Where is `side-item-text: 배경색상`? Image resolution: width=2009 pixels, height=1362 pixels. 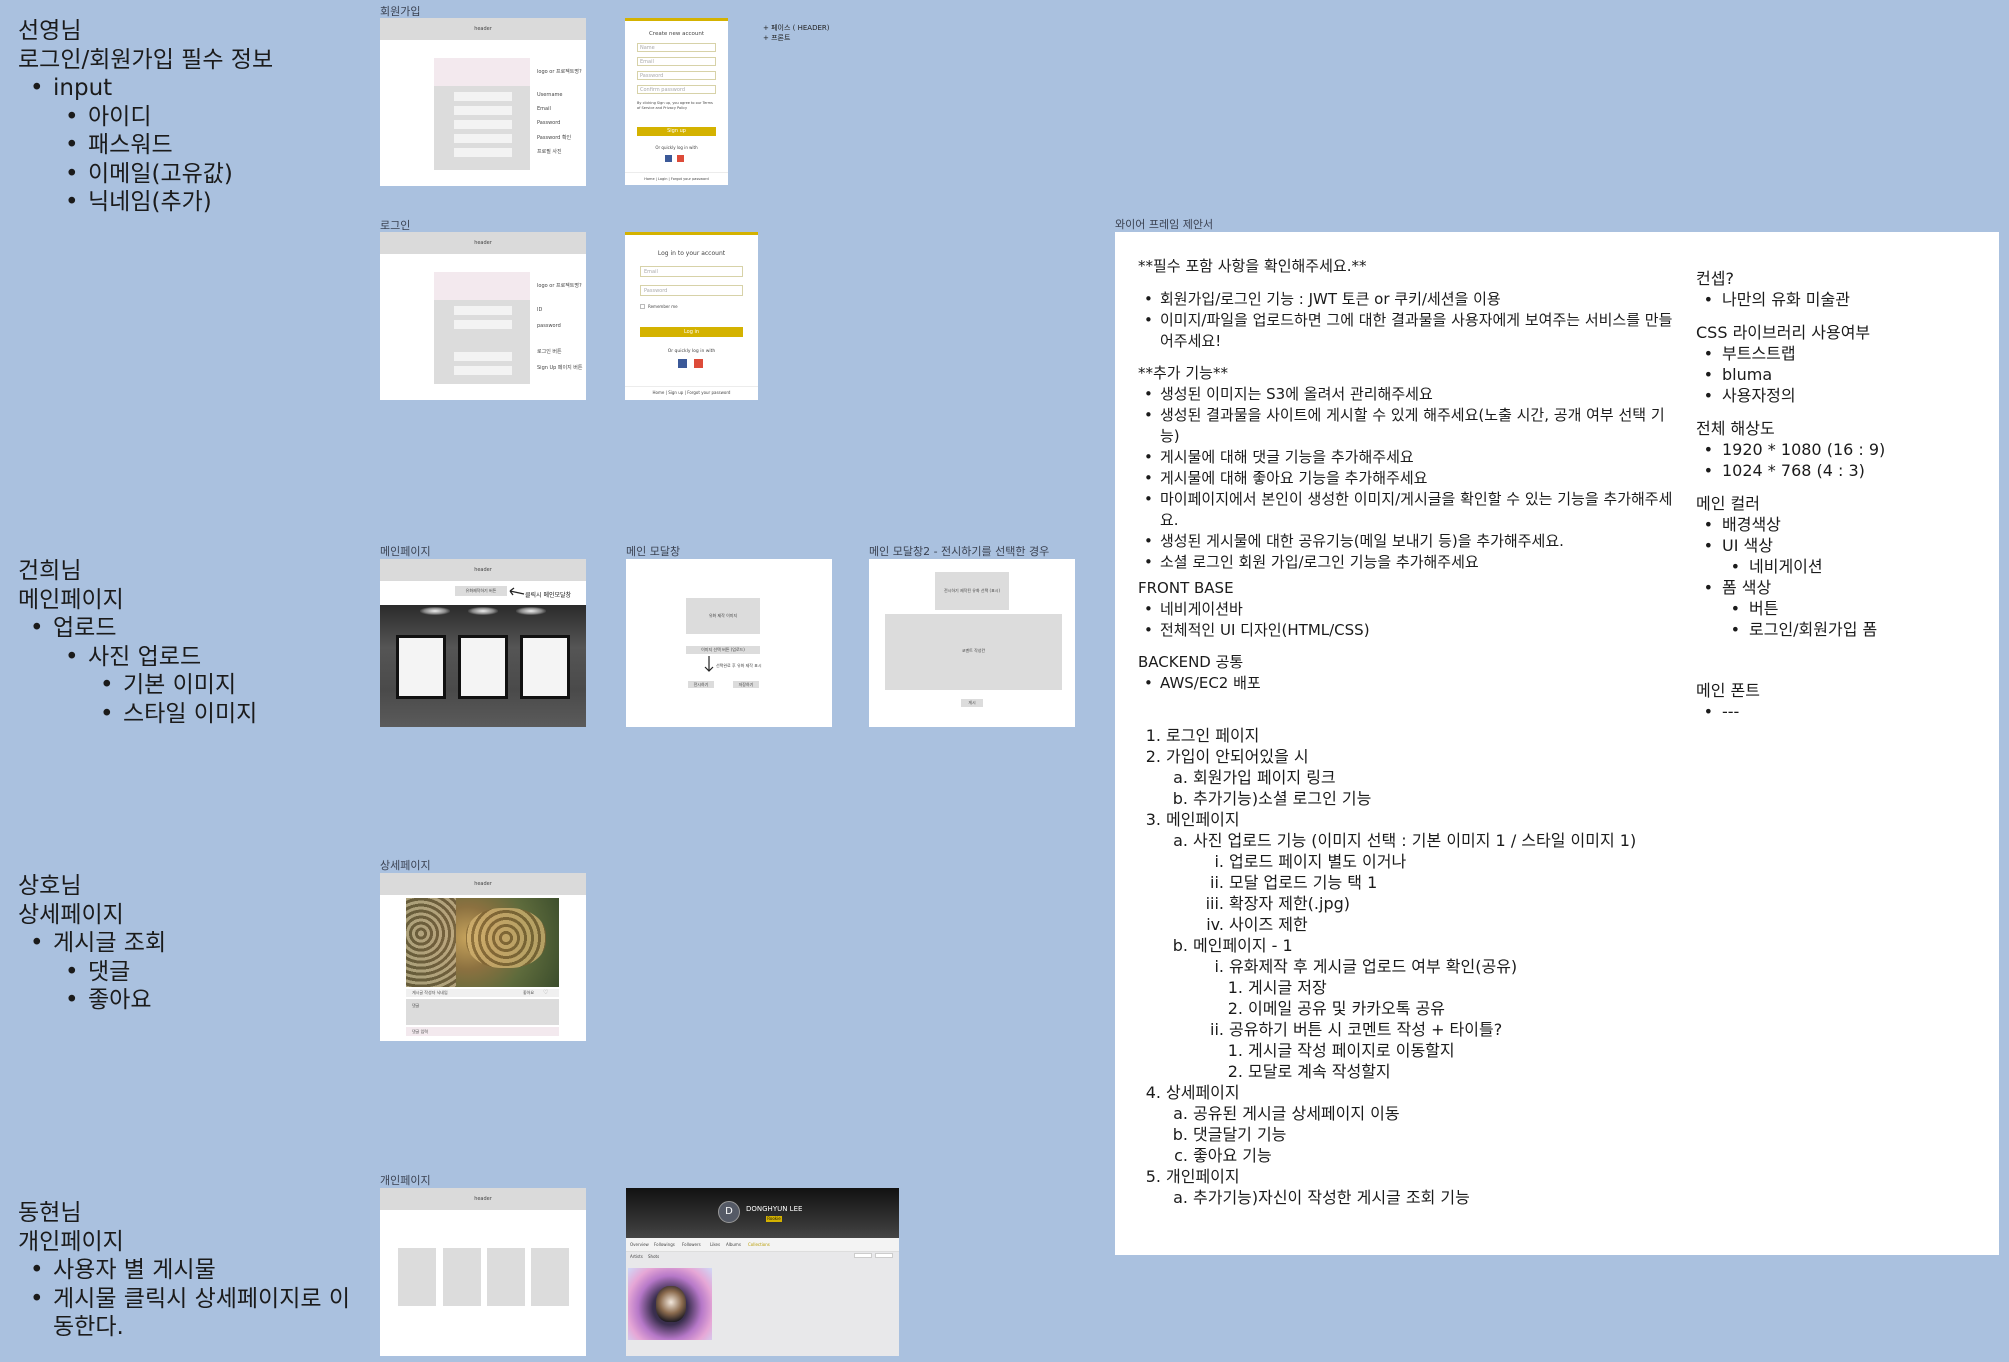 side-item-text: 배경색상 is located at coordinates (1751, 524).